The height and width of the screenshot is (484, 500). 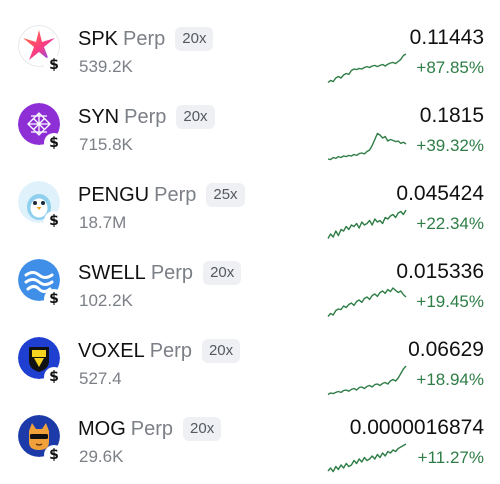 What do you see at coordinates (450, 457) in the screenshot?
I see `price-change: +11.27%` at bounding box center [450, 457].